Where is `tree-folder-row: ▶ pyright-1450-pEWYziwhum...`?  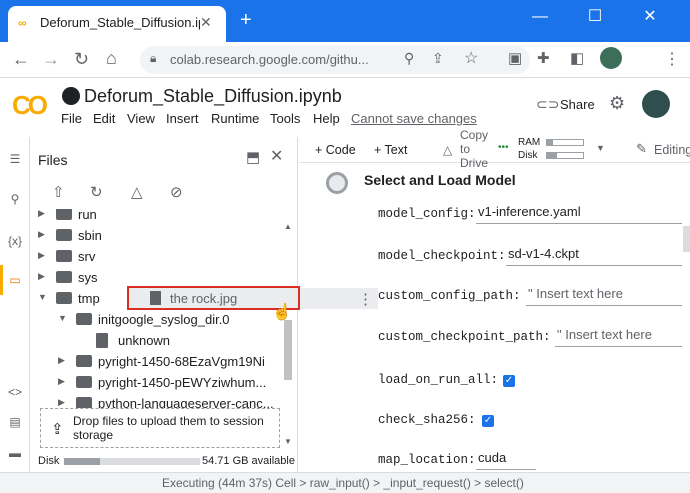 tree-folder-row: ▶ pyright-1450-pEWYziwhum... is located at coordinates (159, 382).